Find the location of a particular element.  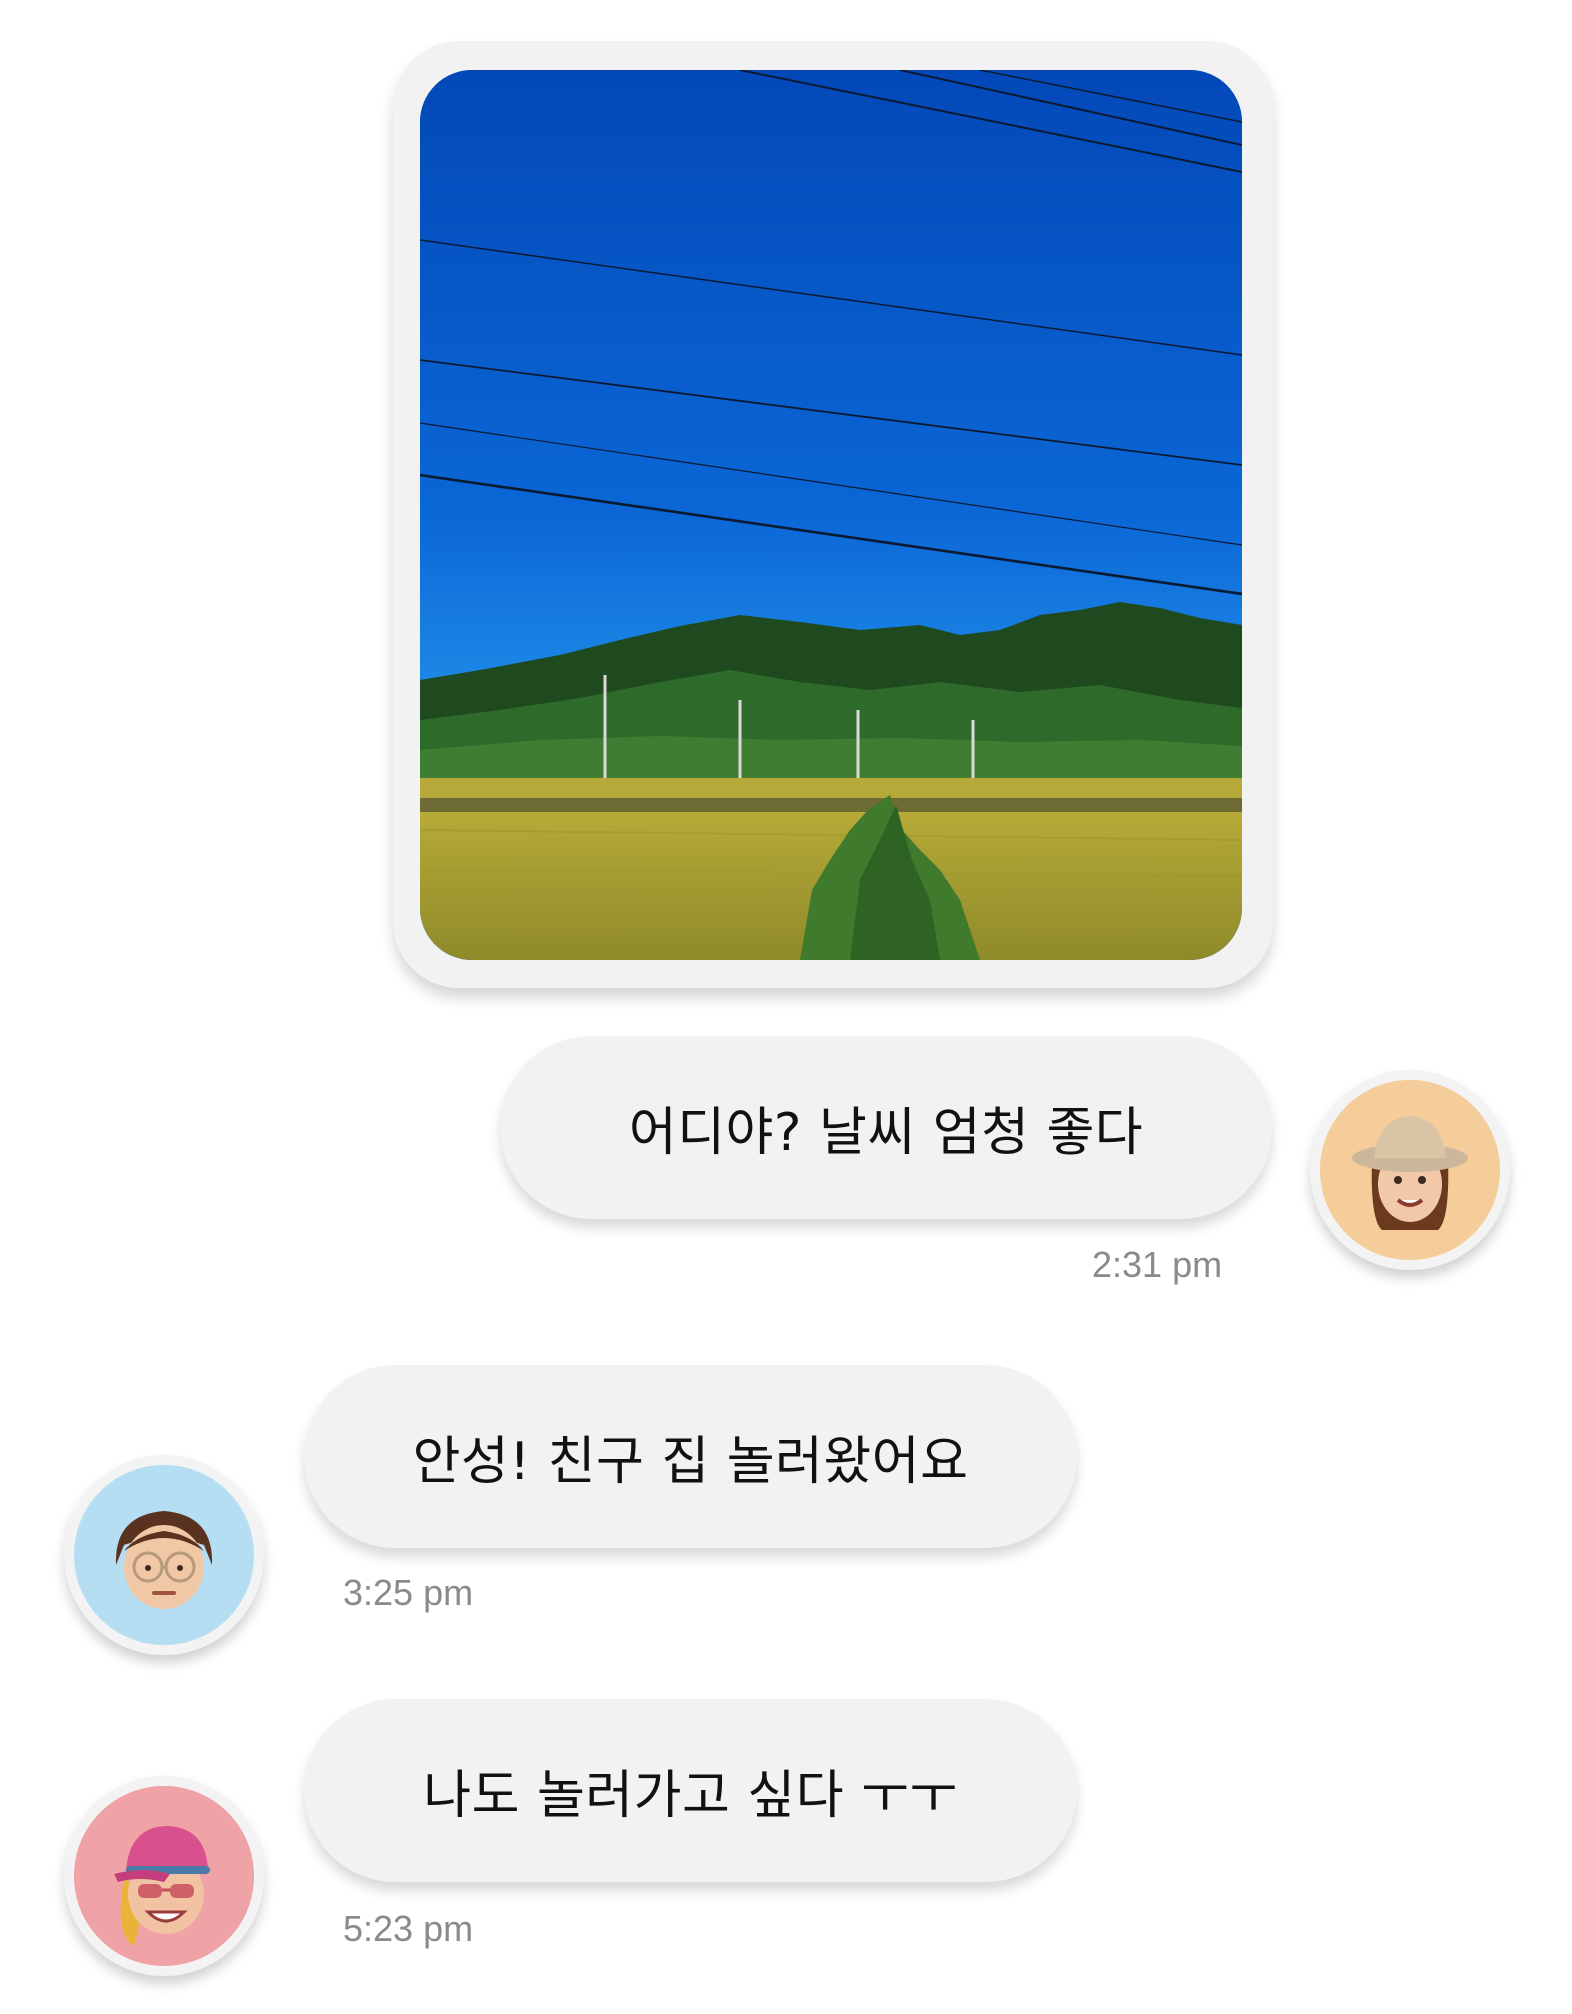

message-timestamp: 5:23 pm is located at coordinates (408, 1928).